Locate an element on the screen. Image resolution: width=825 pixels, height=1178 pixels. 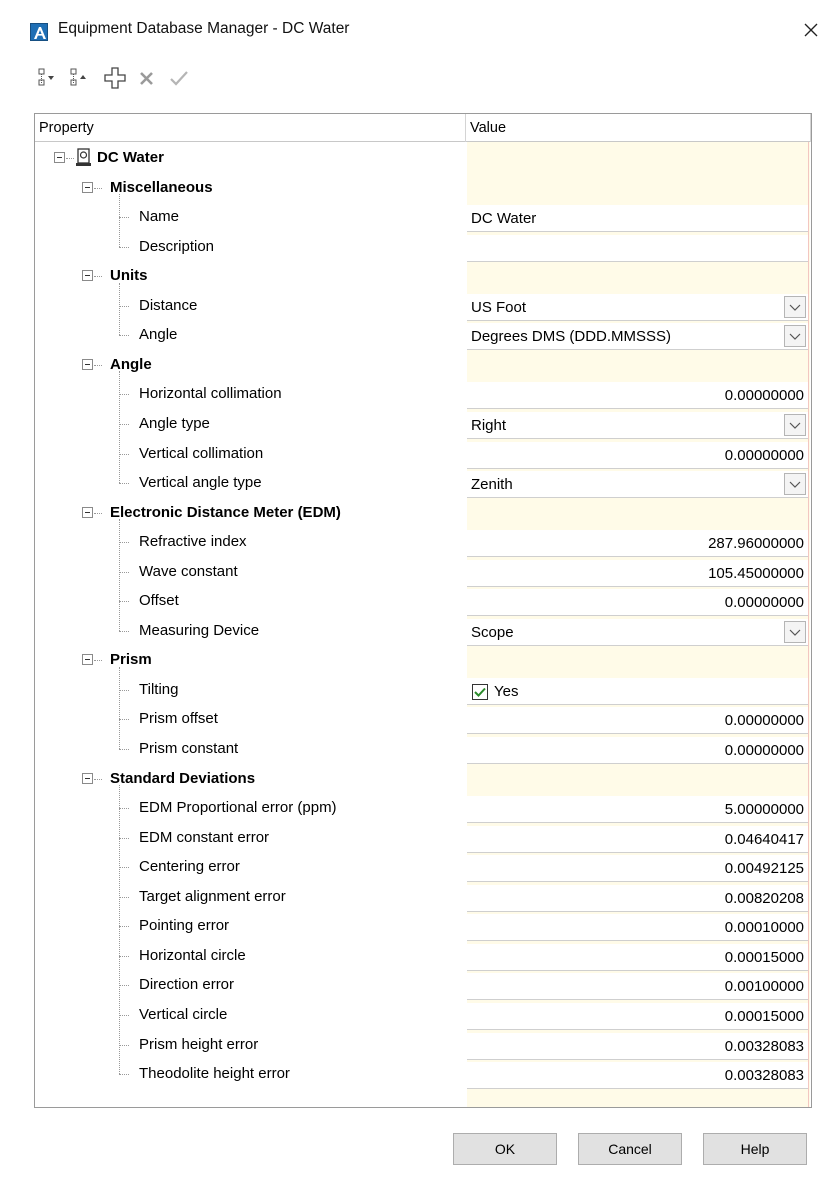
property-row: Horizontal circle 0.00015000 is located at coordinates (423, 956).